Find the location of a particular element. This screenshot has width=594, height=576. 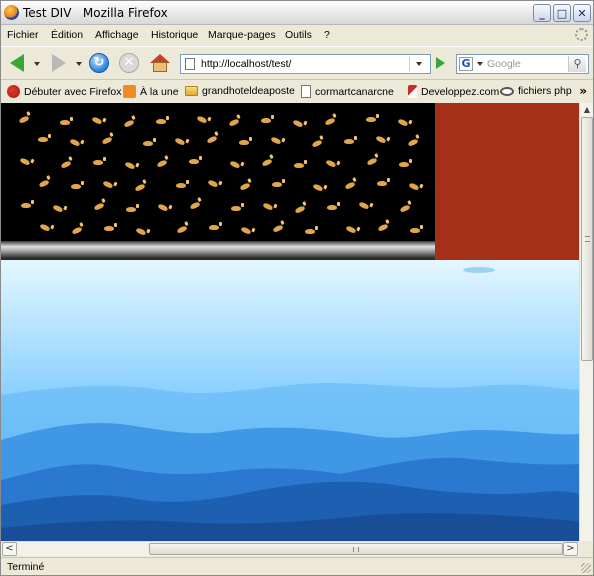

menu-help: ? is located at coordinates (327, 35).